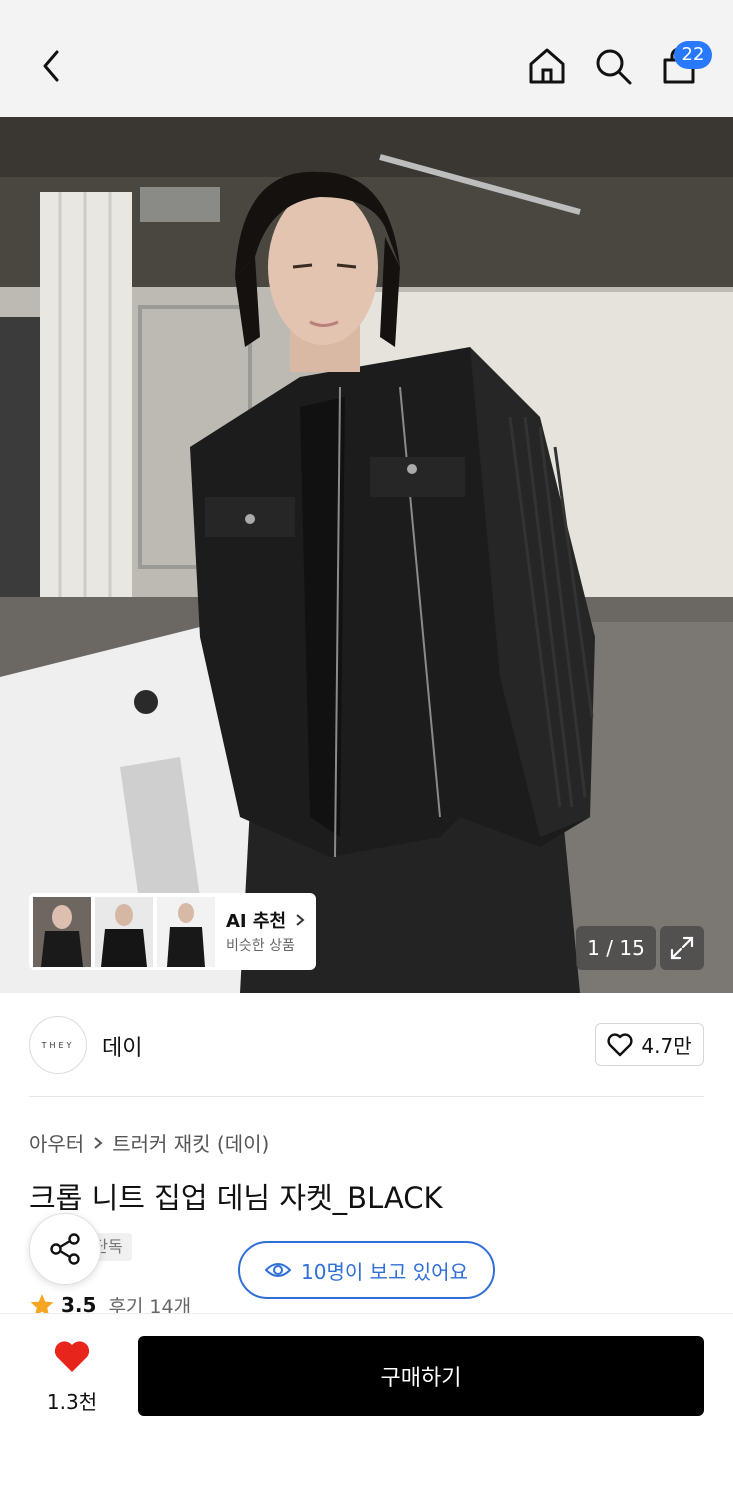  What do you see at coordinates (620, 1044) in the screenshot?
I see `heart-outline-icon` at bounding box center [620, 1044].